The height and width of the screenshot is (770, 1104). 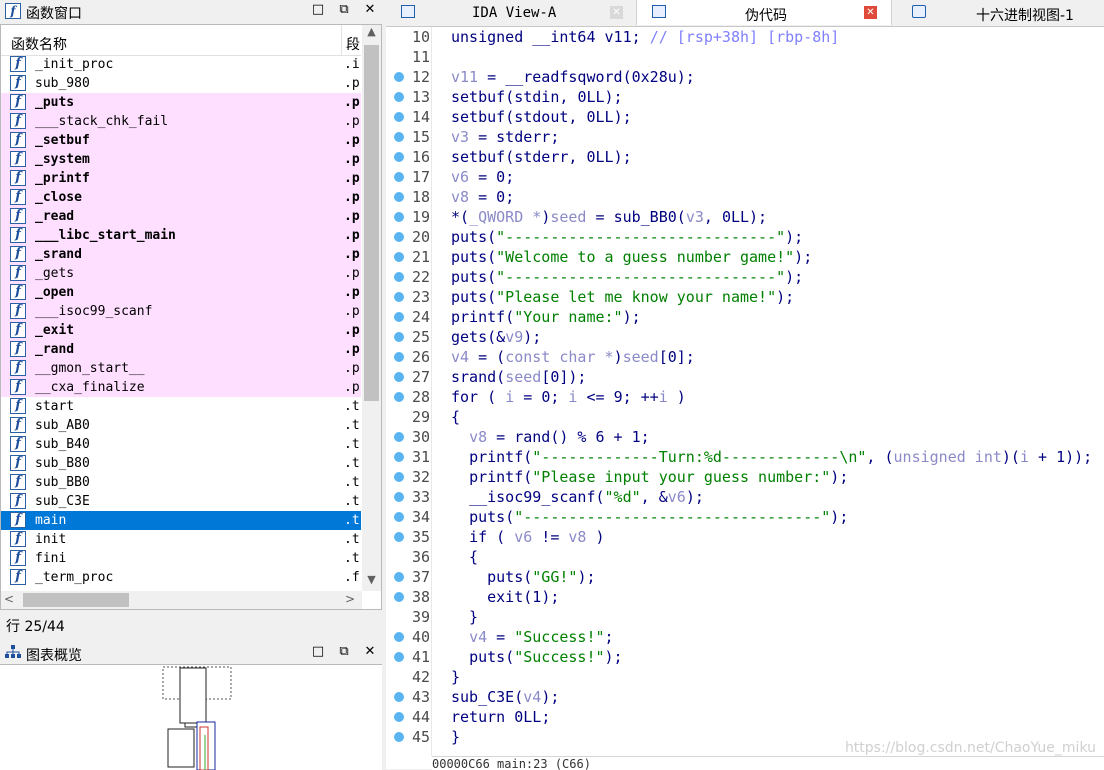 I want to click on column-header-function-name: 函数名称, so click(x=39, y=44).